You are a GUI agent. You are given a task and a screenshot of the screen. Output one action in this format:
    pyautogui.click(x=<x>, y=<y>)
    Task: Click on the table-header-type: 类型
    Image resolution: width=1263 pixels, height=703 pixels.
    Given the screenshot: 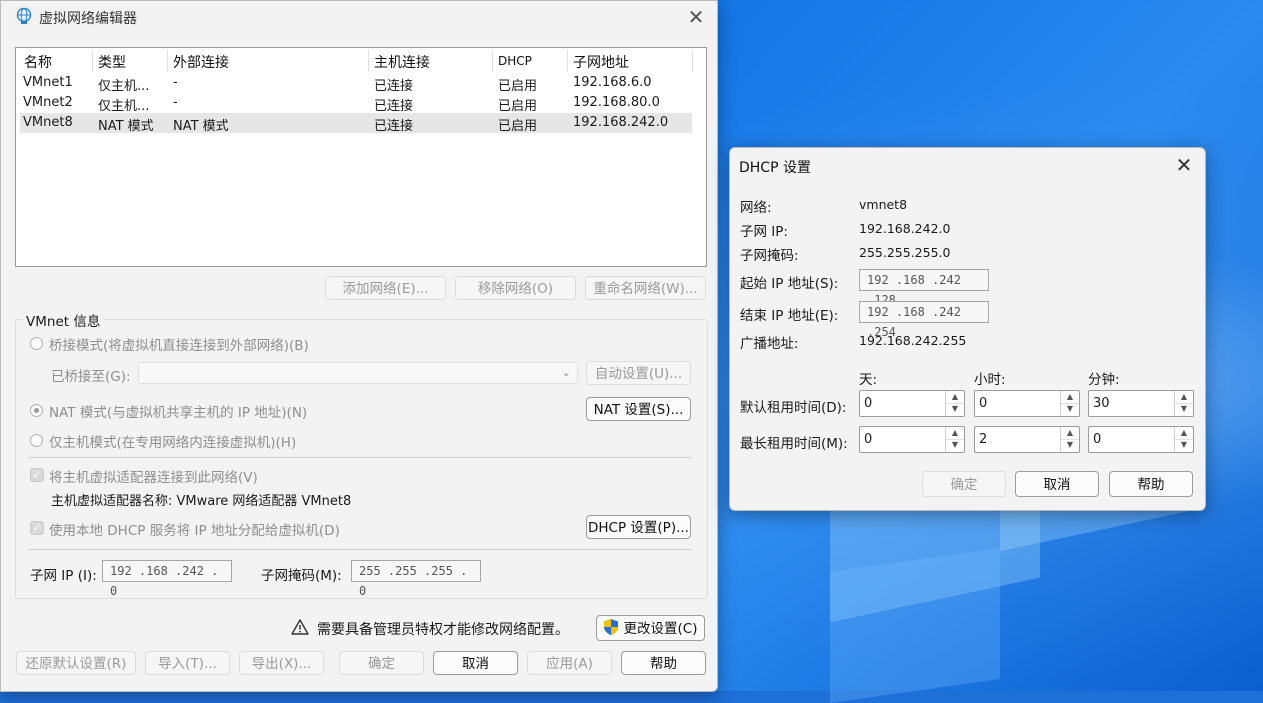 What is the action you would take?
    pyautogui.click(x=112, y=62)
    